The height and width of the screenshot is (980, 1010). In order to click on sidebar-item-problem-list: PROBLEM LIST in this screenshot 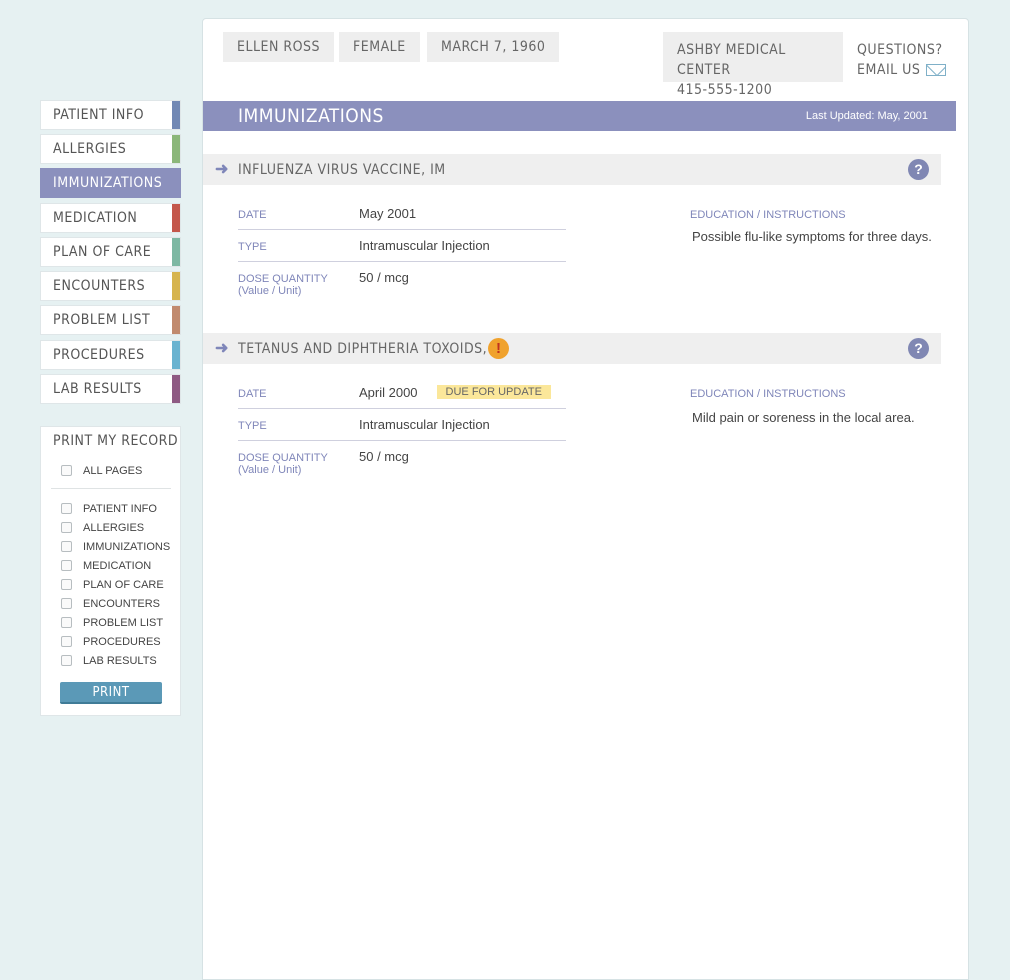, I will do `click(110, 320)`.